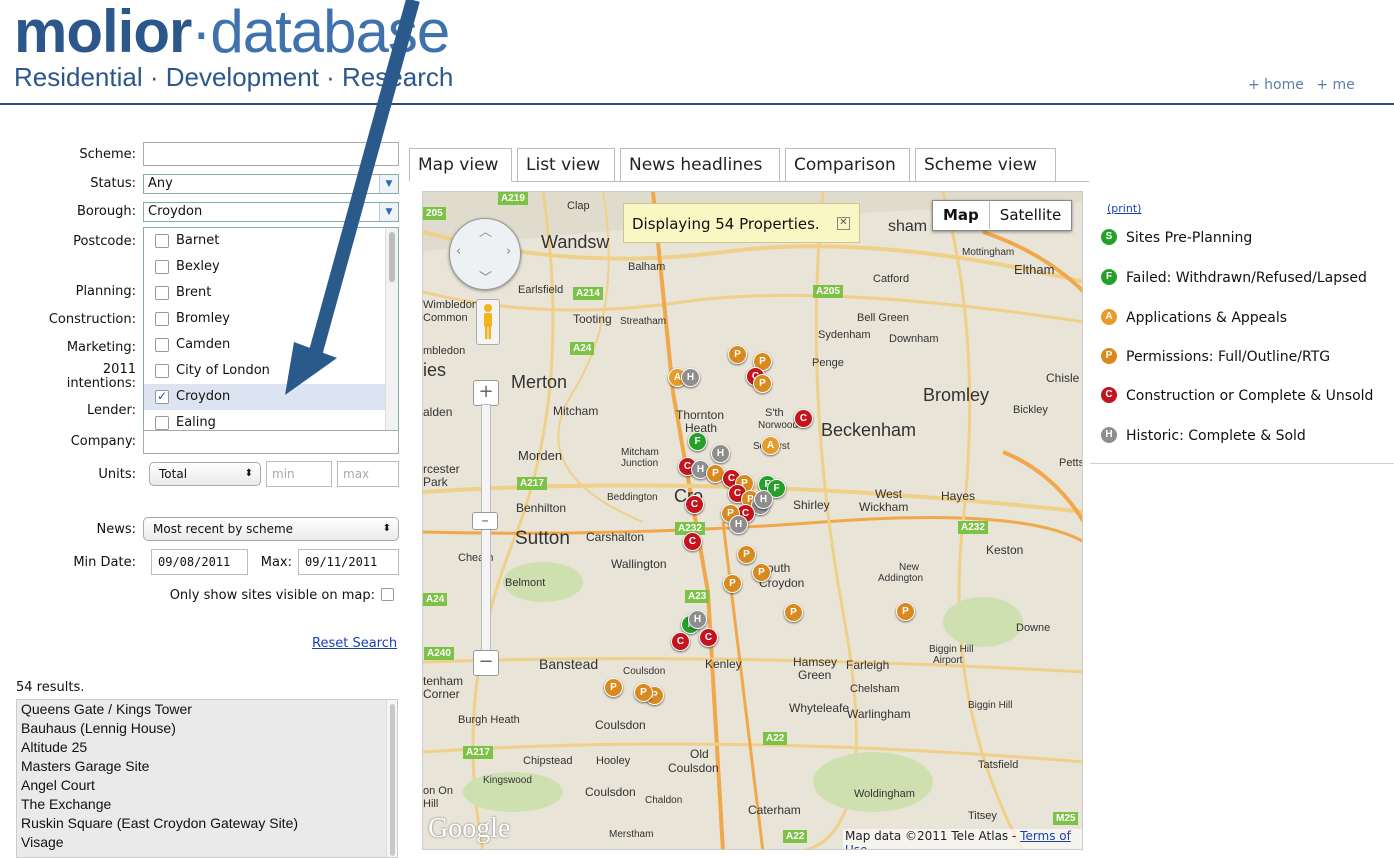 This screenshot has height=858, width=1394. I want to click on pan-left-icon: ‹, so click(458, 251).